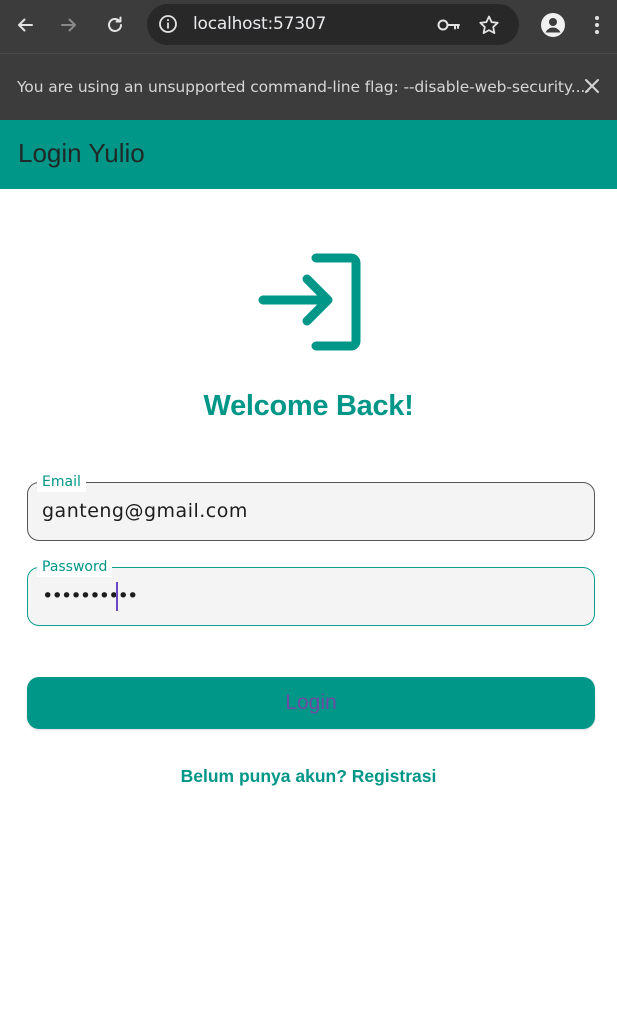  I want to click on forward-arrow-icon, so click(69, 25).